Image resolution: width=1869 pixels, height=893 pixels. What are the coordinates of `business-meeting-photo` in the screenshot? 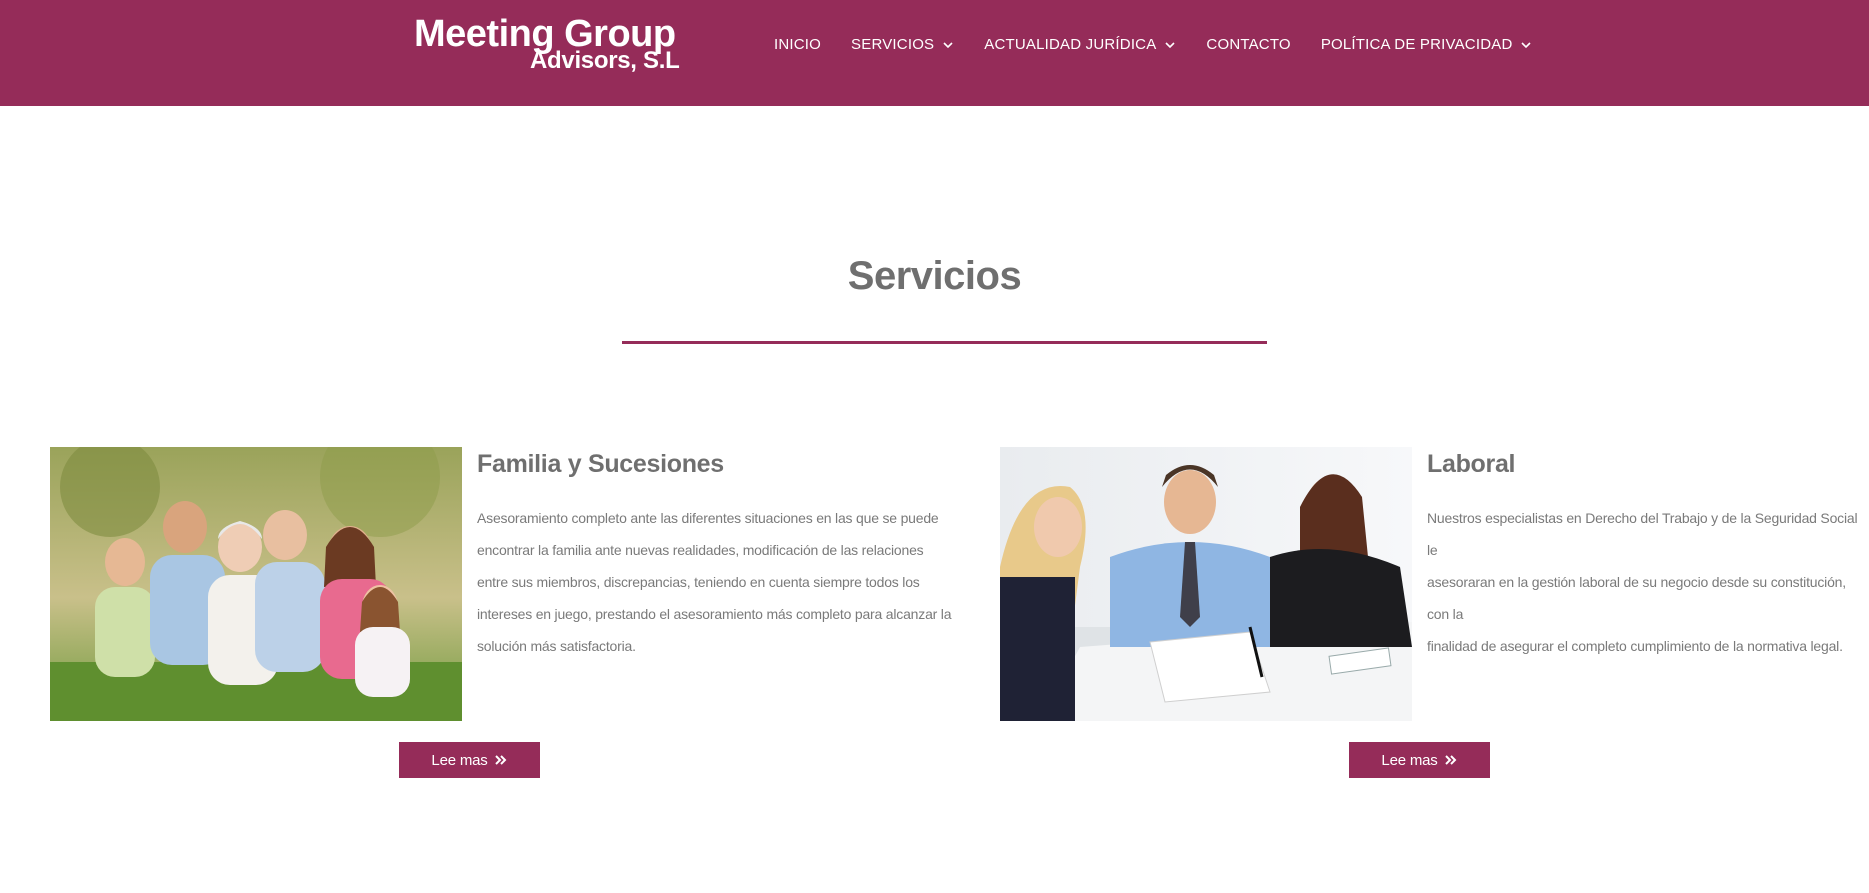 It's located at (1206, 584).